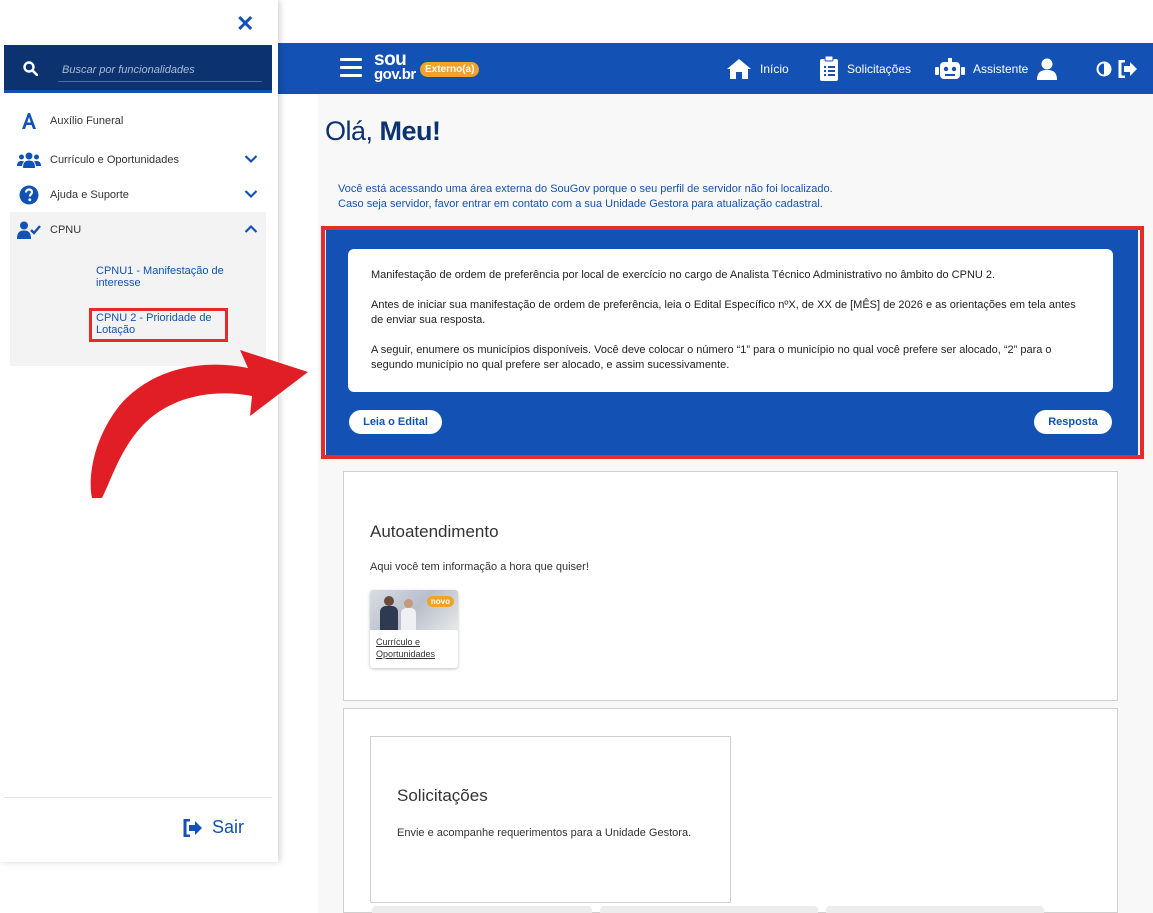  I want to click on nav-inicio: Início, so click(757, 68).